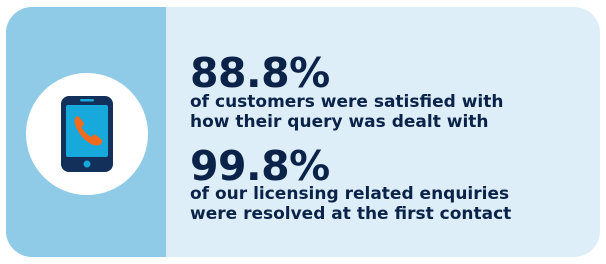  I want to click on stat-value-satisfaction: 88.8%, so click(260, 73).